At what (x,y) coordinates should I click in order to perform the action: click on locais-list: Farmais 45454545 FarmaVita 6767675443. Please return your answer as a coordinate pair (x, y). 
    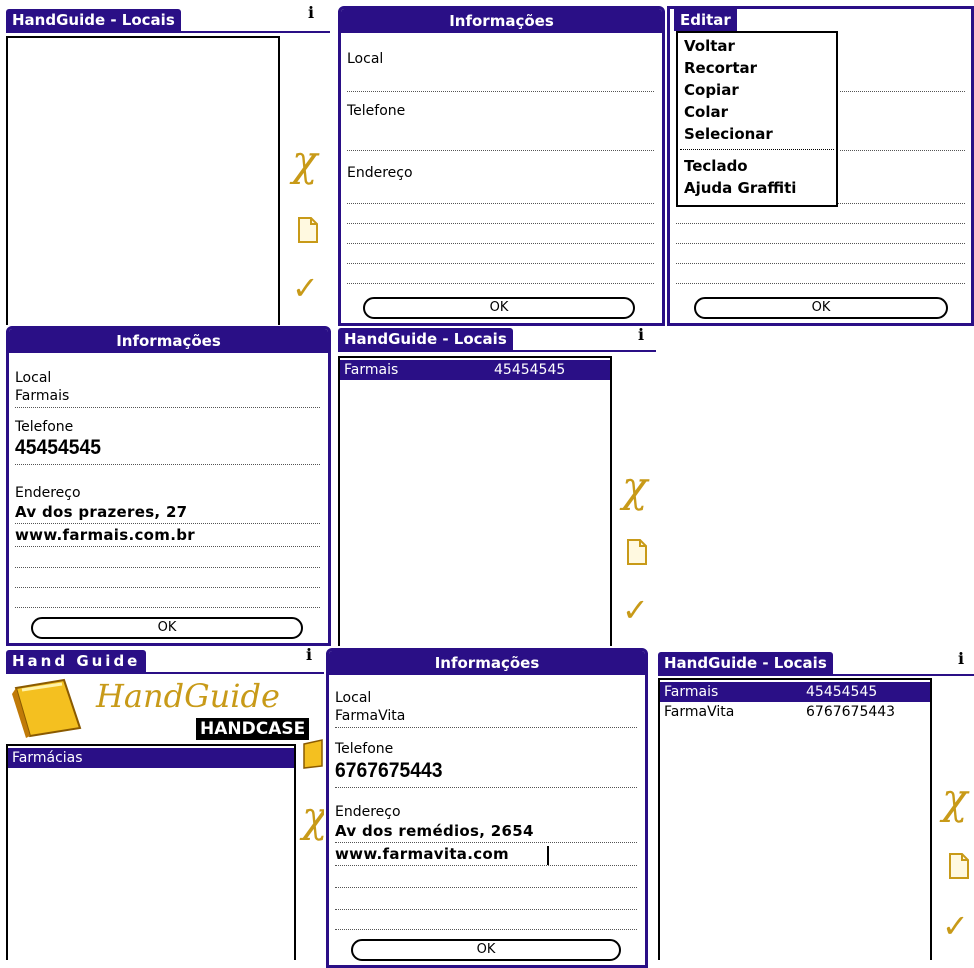
    Looking at the image, I should click on (795, 819).